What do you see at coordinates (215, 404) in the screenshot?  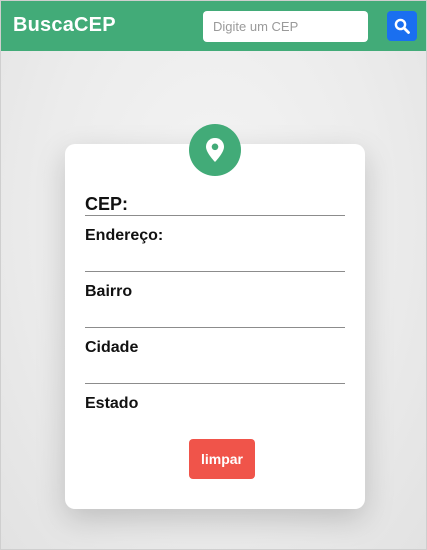 I see `state-field: Estado` at bounding box center [215, 404].